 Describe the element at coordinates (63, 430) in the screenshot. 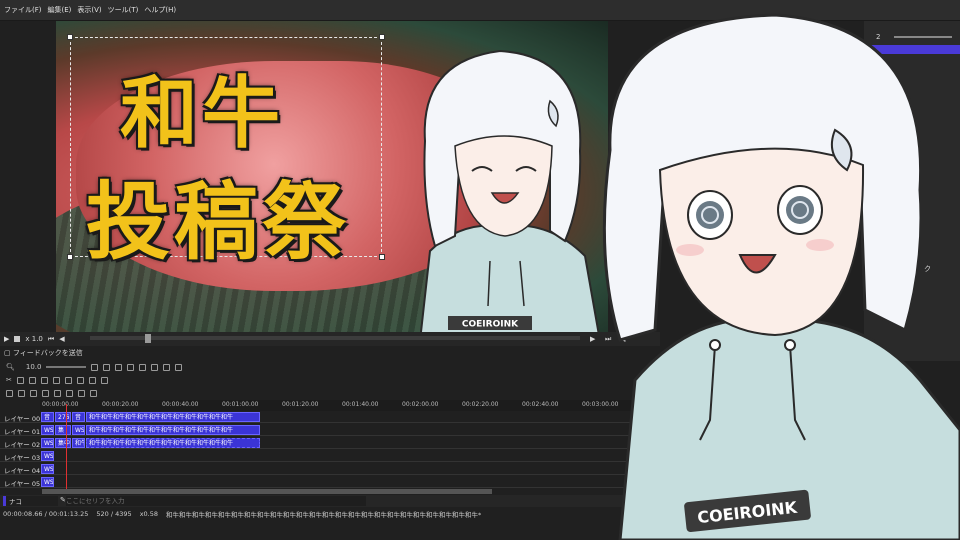

I see `timeline-clip: 集` at that location.